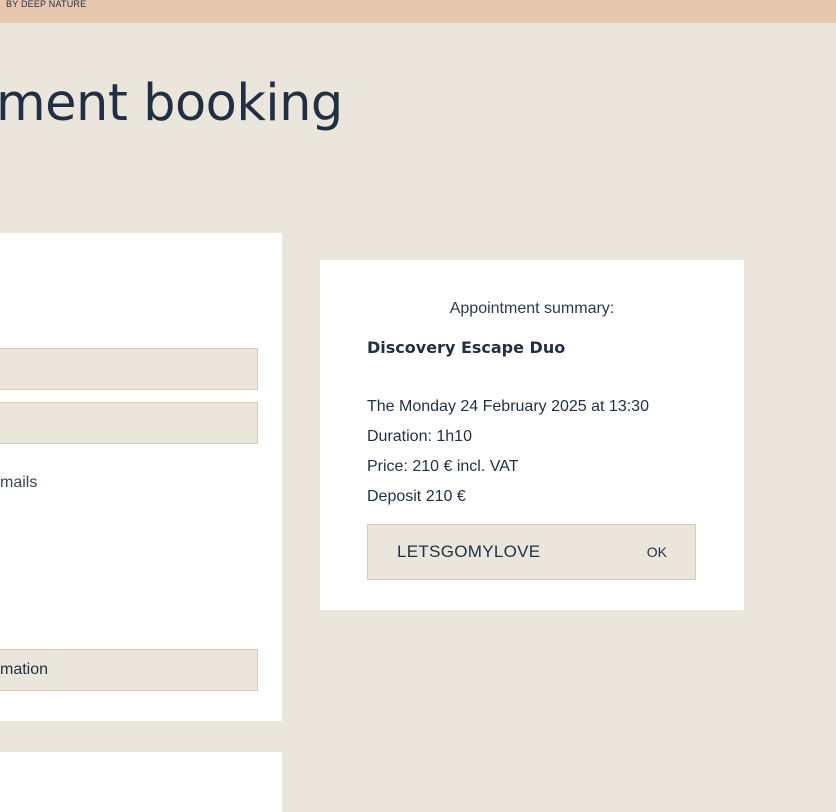  I want to click on email-consent-label: mails, so click(19, 482).